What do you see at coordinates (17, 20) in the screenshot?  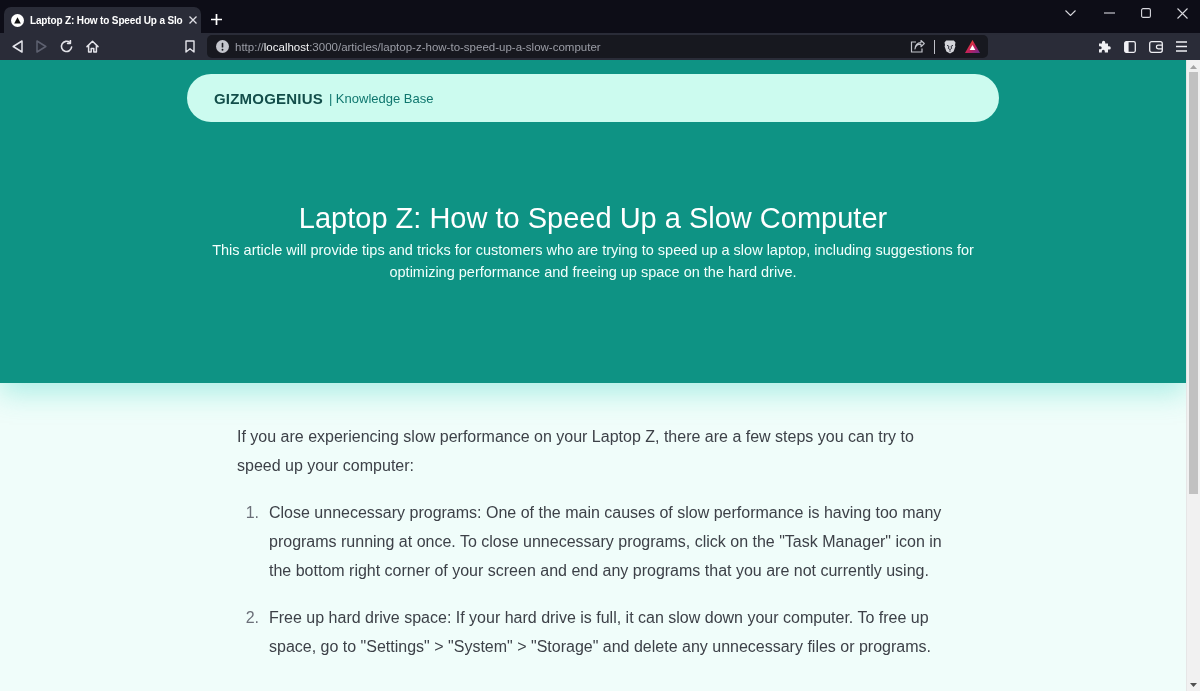 I see `favicon-icon` at bounding box center [17, 20].